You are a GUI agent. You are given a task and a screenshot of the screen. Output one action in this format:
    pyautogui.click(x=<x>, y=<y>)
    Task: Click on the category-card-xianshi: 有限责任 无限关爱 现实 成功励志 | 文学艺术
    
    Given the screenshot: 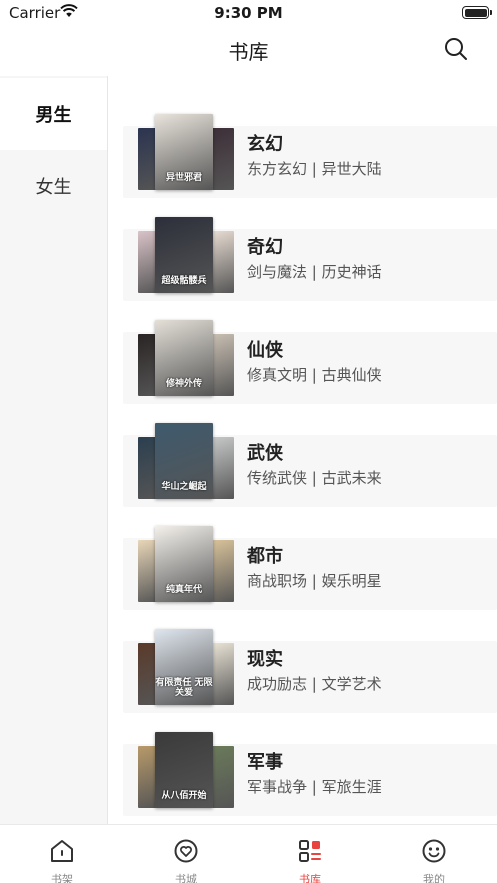 What is the action you would take?
    pyautogui.click(x=310, y=671)
    